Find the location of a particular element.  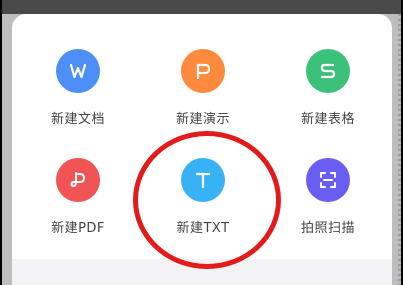

new-pdf-label: 新建PDF is located at coordinates (78, 228).